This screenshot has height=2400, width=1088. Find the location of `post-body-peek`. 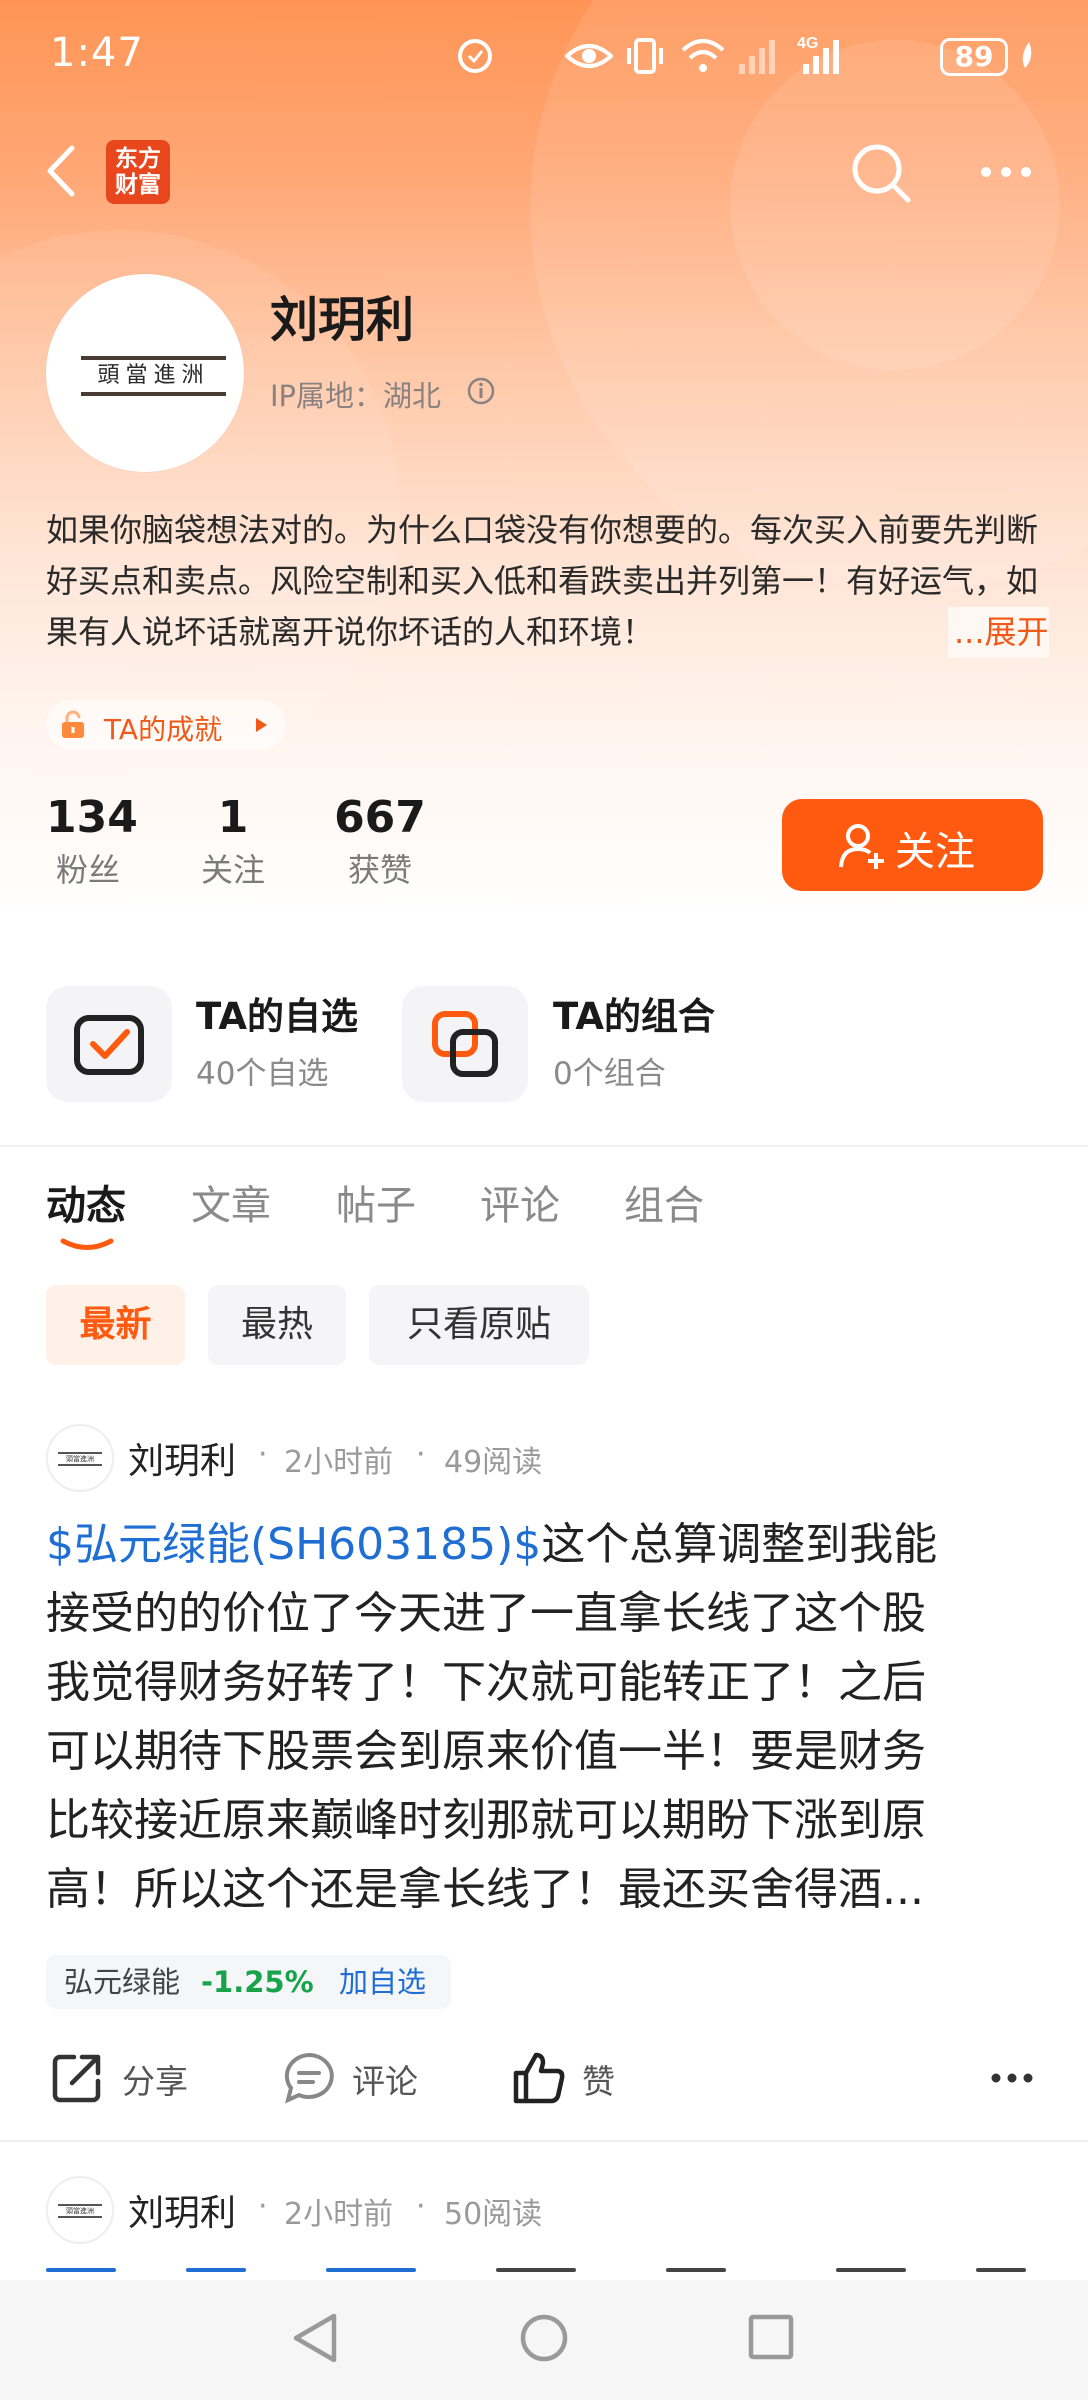

post-body-peek is located at coordinates (546, 2274).